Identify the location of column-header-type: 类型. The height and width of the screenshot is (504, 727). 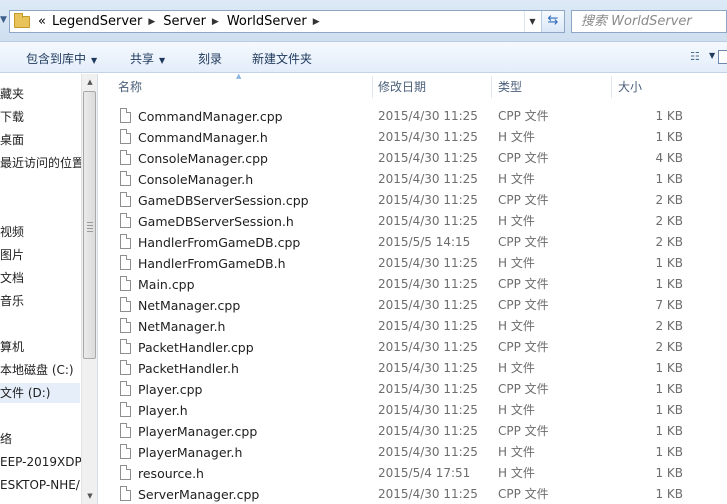
(545, 87).